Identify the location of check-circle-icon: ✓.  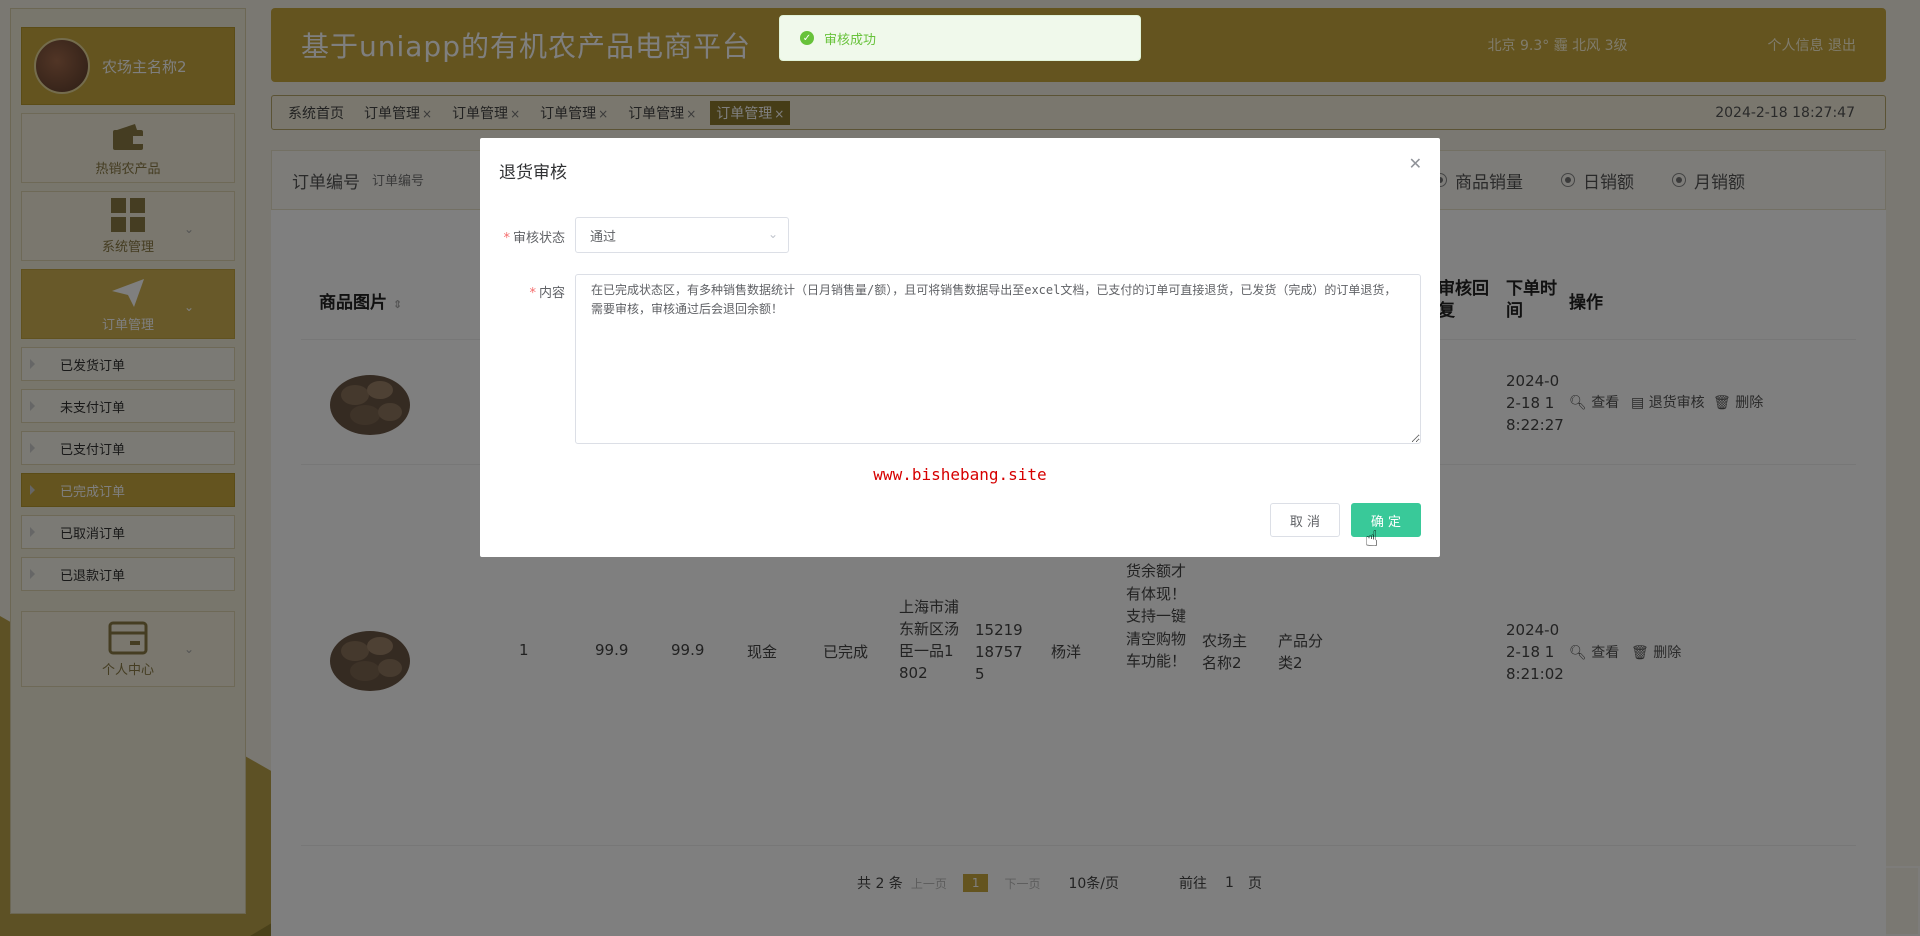
(807, 38).